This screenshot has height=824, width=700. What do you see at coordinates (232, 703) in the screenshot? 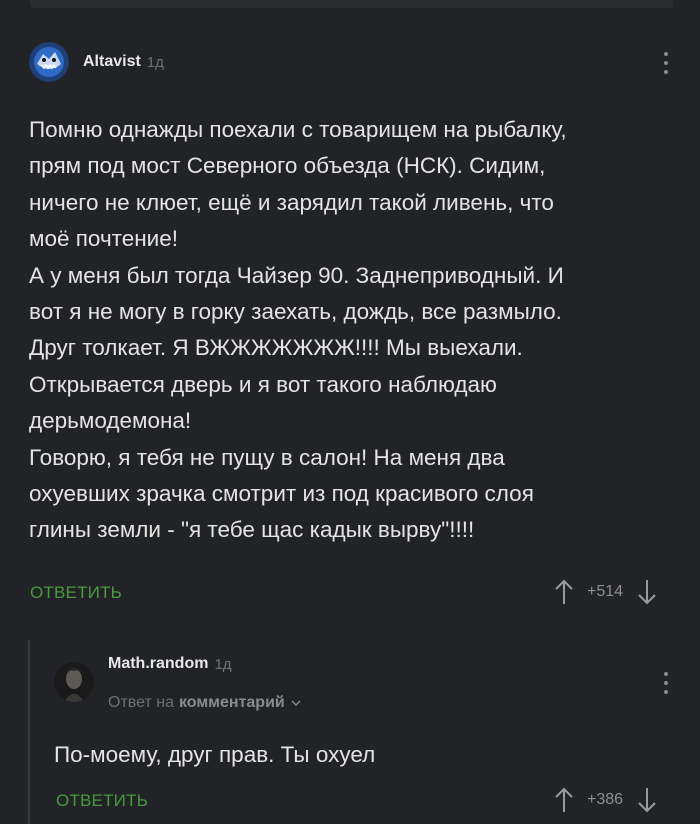
I see `reply-to-target: комментарий` at bounding box center [232, 703].